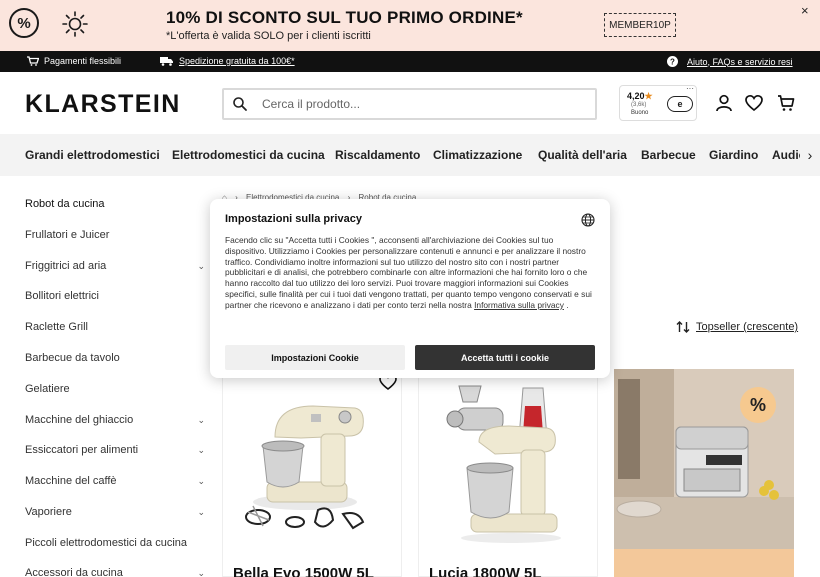 The image size is (820, 577). What do you see at coordinates (293, 219) in the screenshot?
I see `cookie-dialog-title: Impostazioni sulla privacy` at bounding box center [293, 219].